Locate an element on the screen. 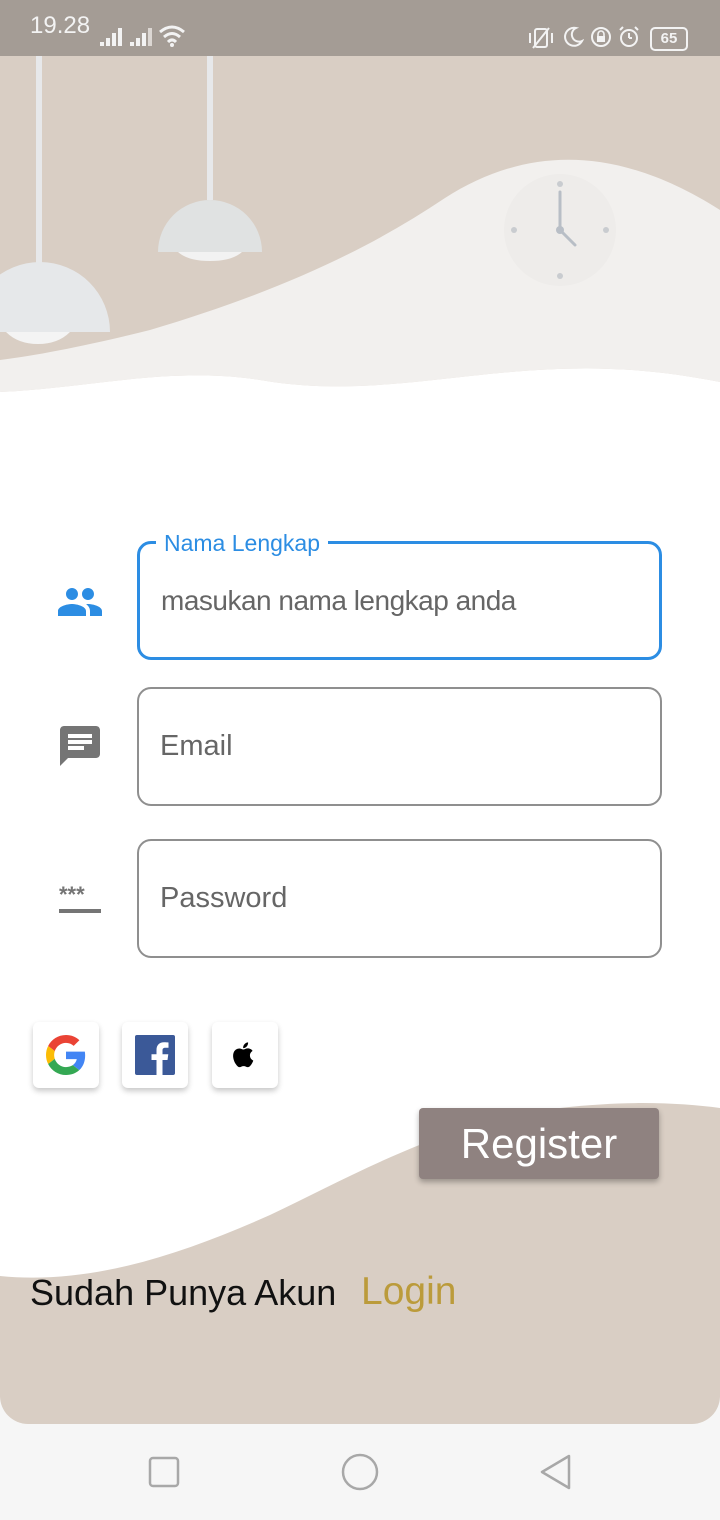 This screenshot has height=1520, width=720. password-icon: *** is located at coordinates (80, 897).